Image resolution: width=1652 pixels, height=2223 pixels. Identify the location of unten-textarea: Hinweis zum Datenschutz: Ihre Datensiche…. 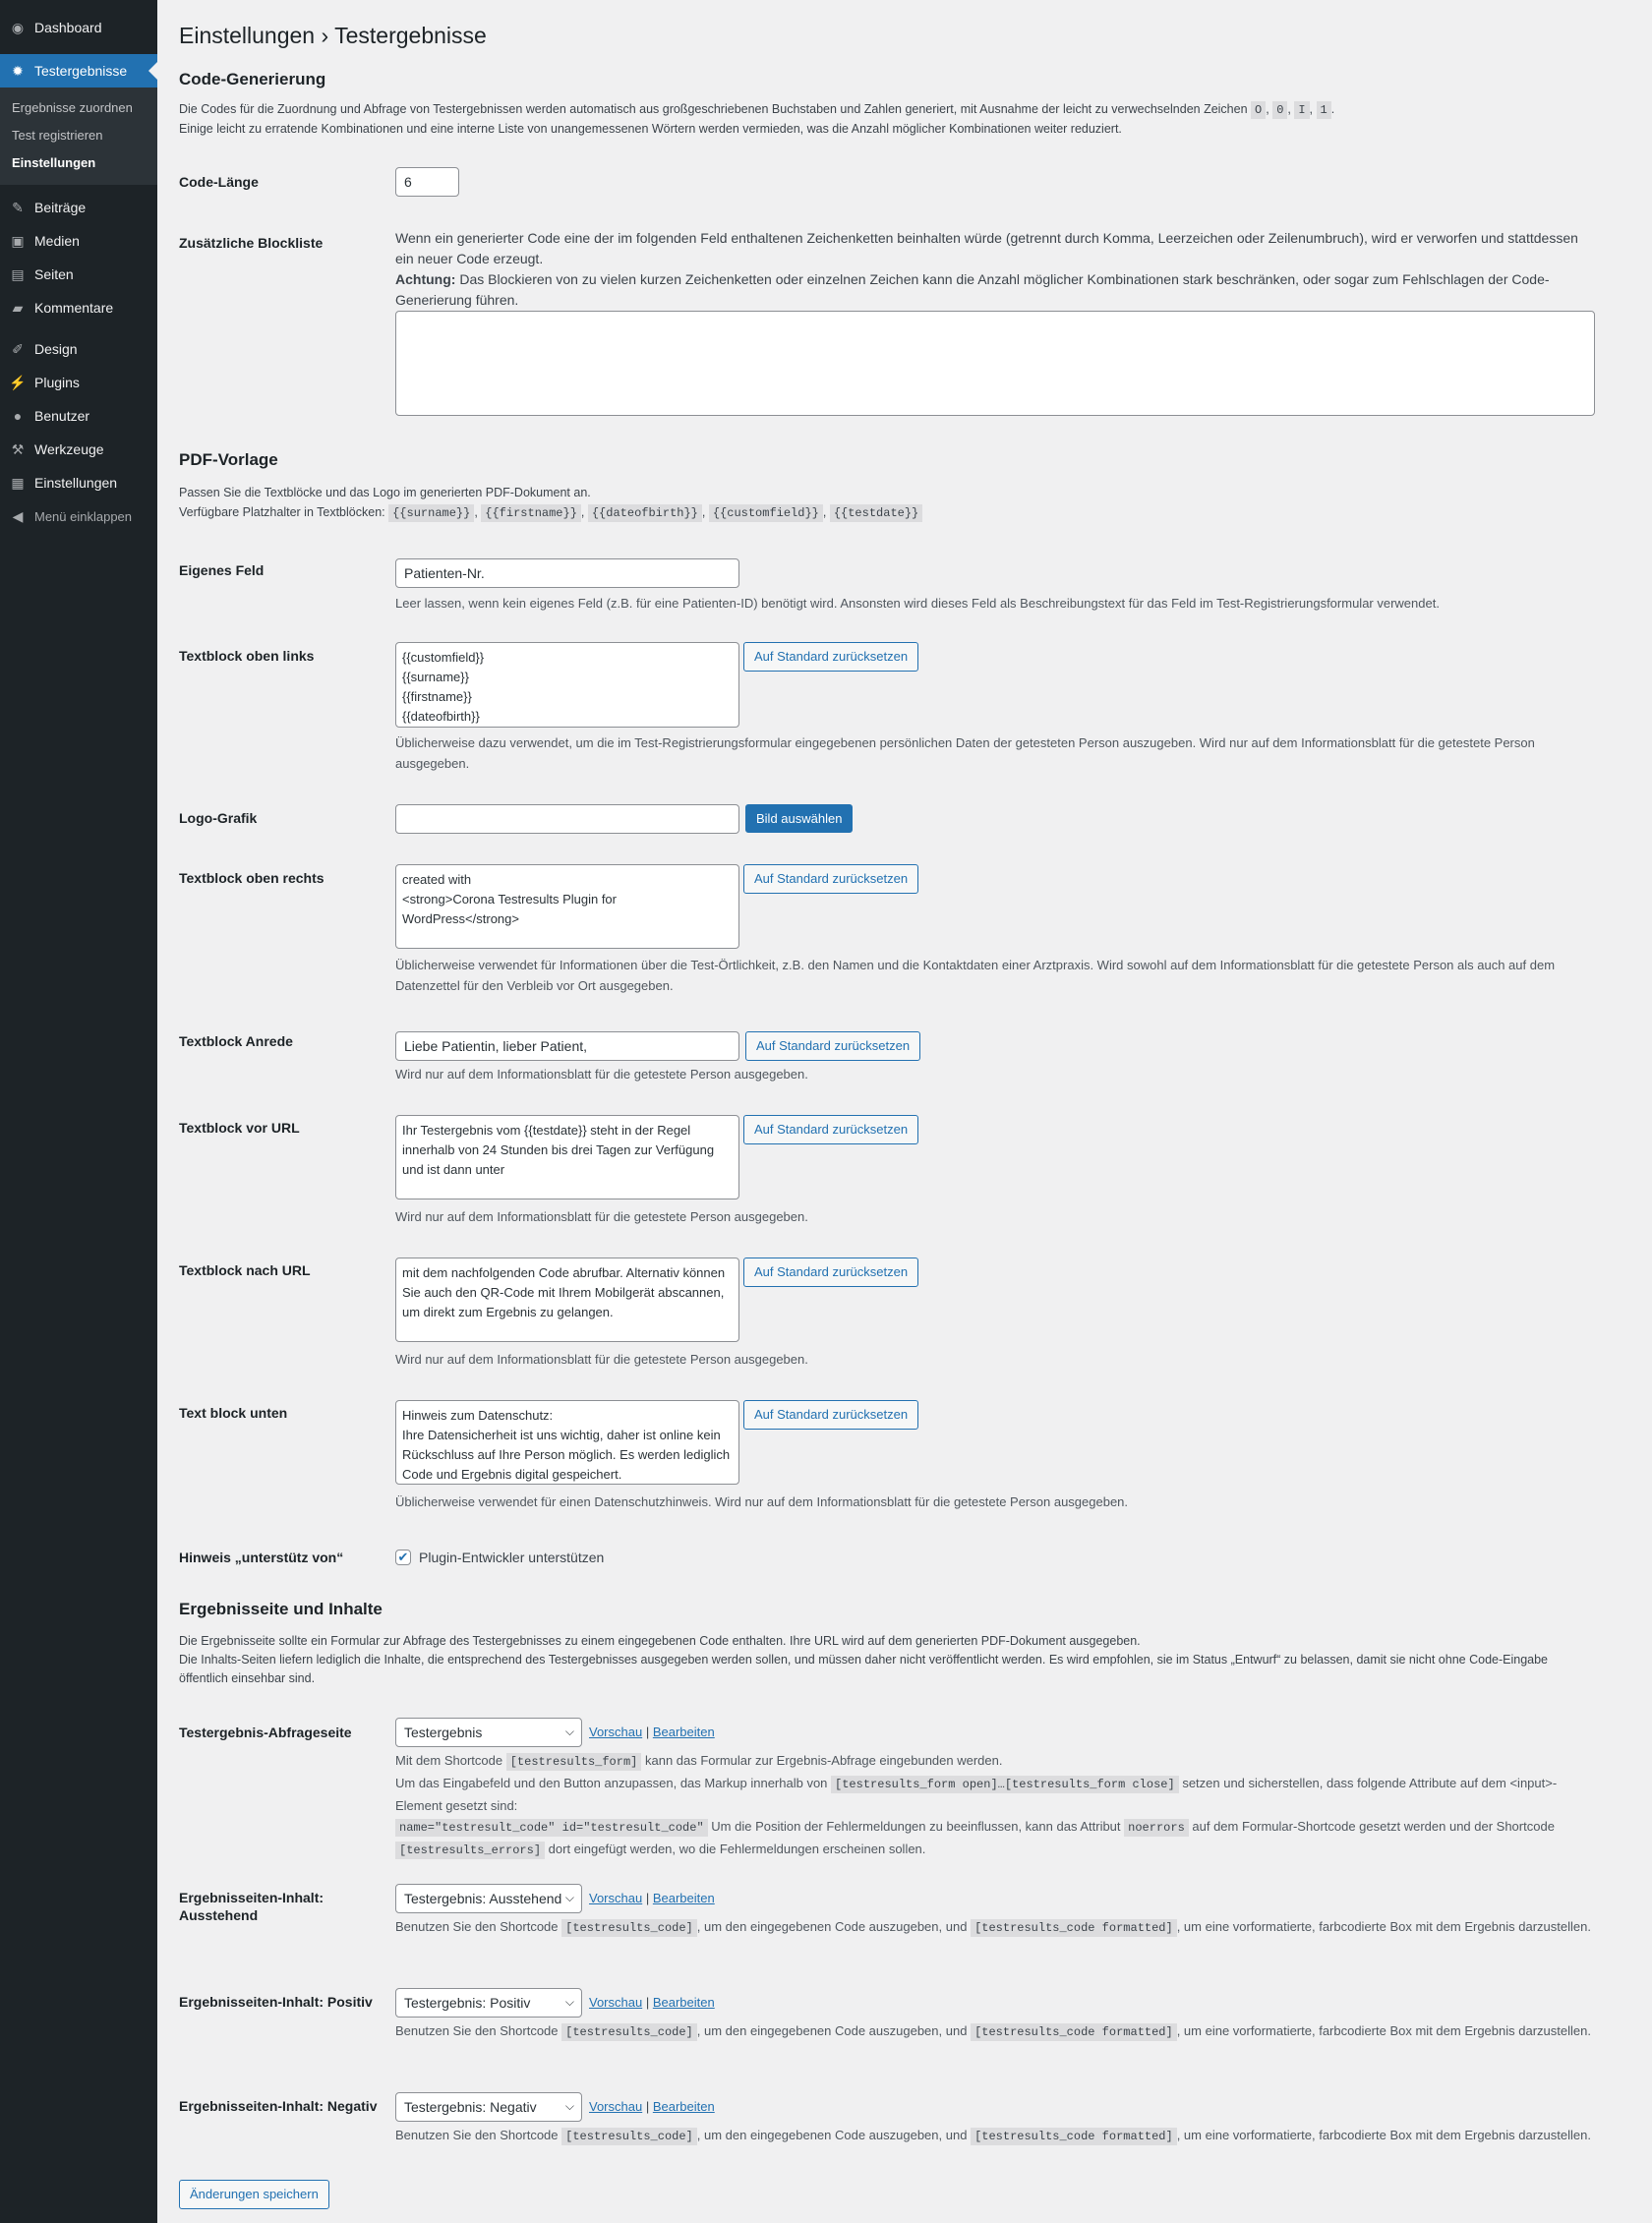
(567, 1442).